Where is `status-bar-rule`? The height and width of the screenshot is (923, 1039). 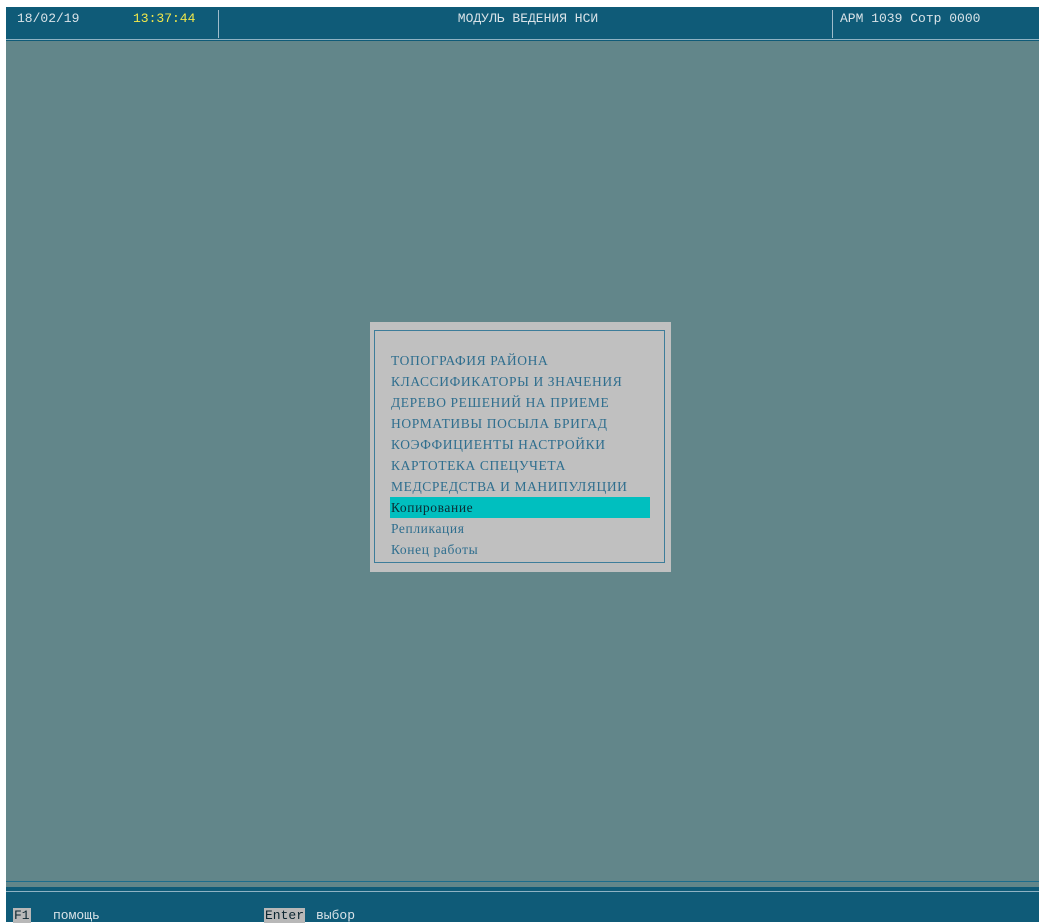
status-bar-rule is located at coordinates (522, 39).